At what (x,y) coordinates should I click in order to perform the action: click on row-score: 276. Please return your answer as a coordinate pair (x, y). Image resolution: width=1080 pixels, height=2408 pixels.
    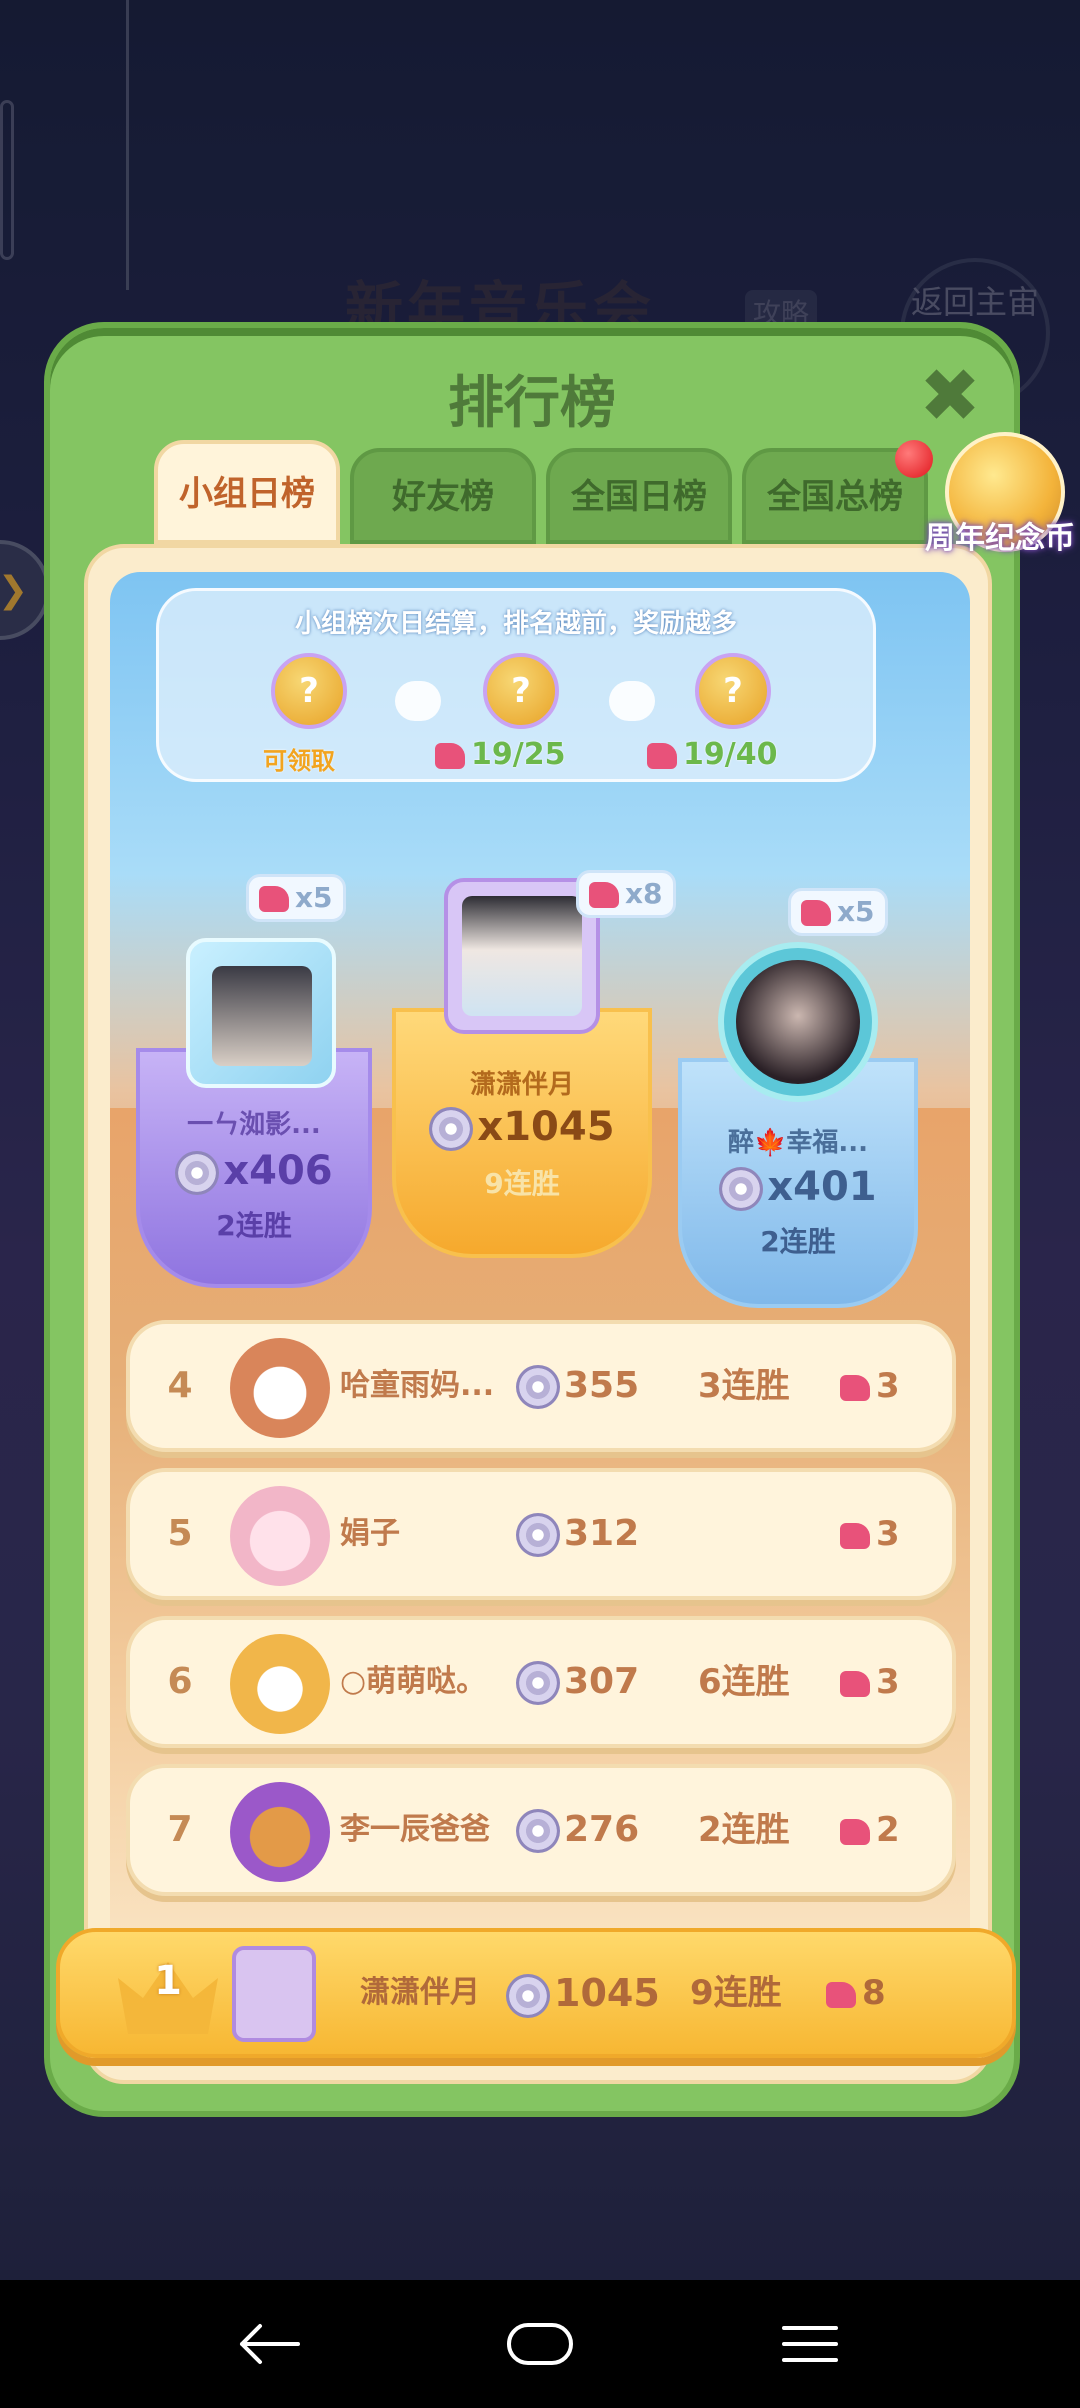
    Looking at the image, I should click on (577, 1830).